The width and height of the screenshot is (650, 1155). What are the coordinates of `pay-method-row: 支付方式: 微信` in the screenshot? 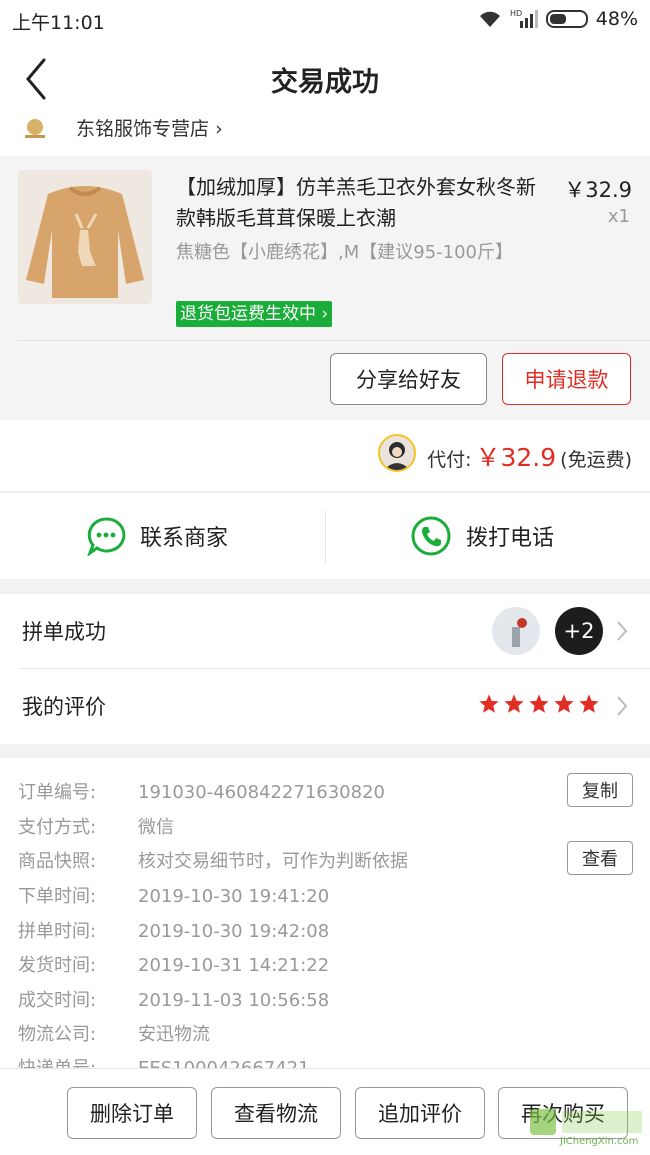 It's located at (96, 827).